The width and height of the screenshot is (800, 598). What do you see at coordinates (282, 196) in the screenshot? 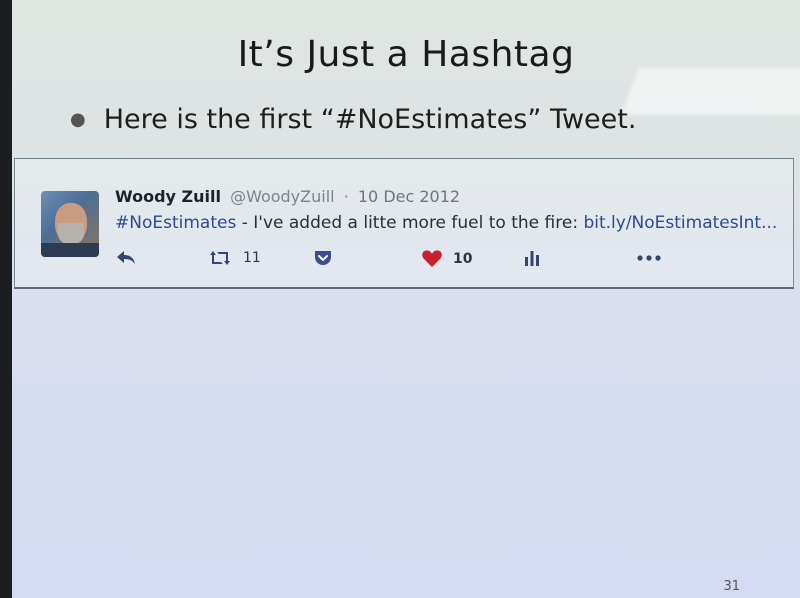
I see `tweet-author-handle: @WoodyZuill` at bounding box center [282, 196].